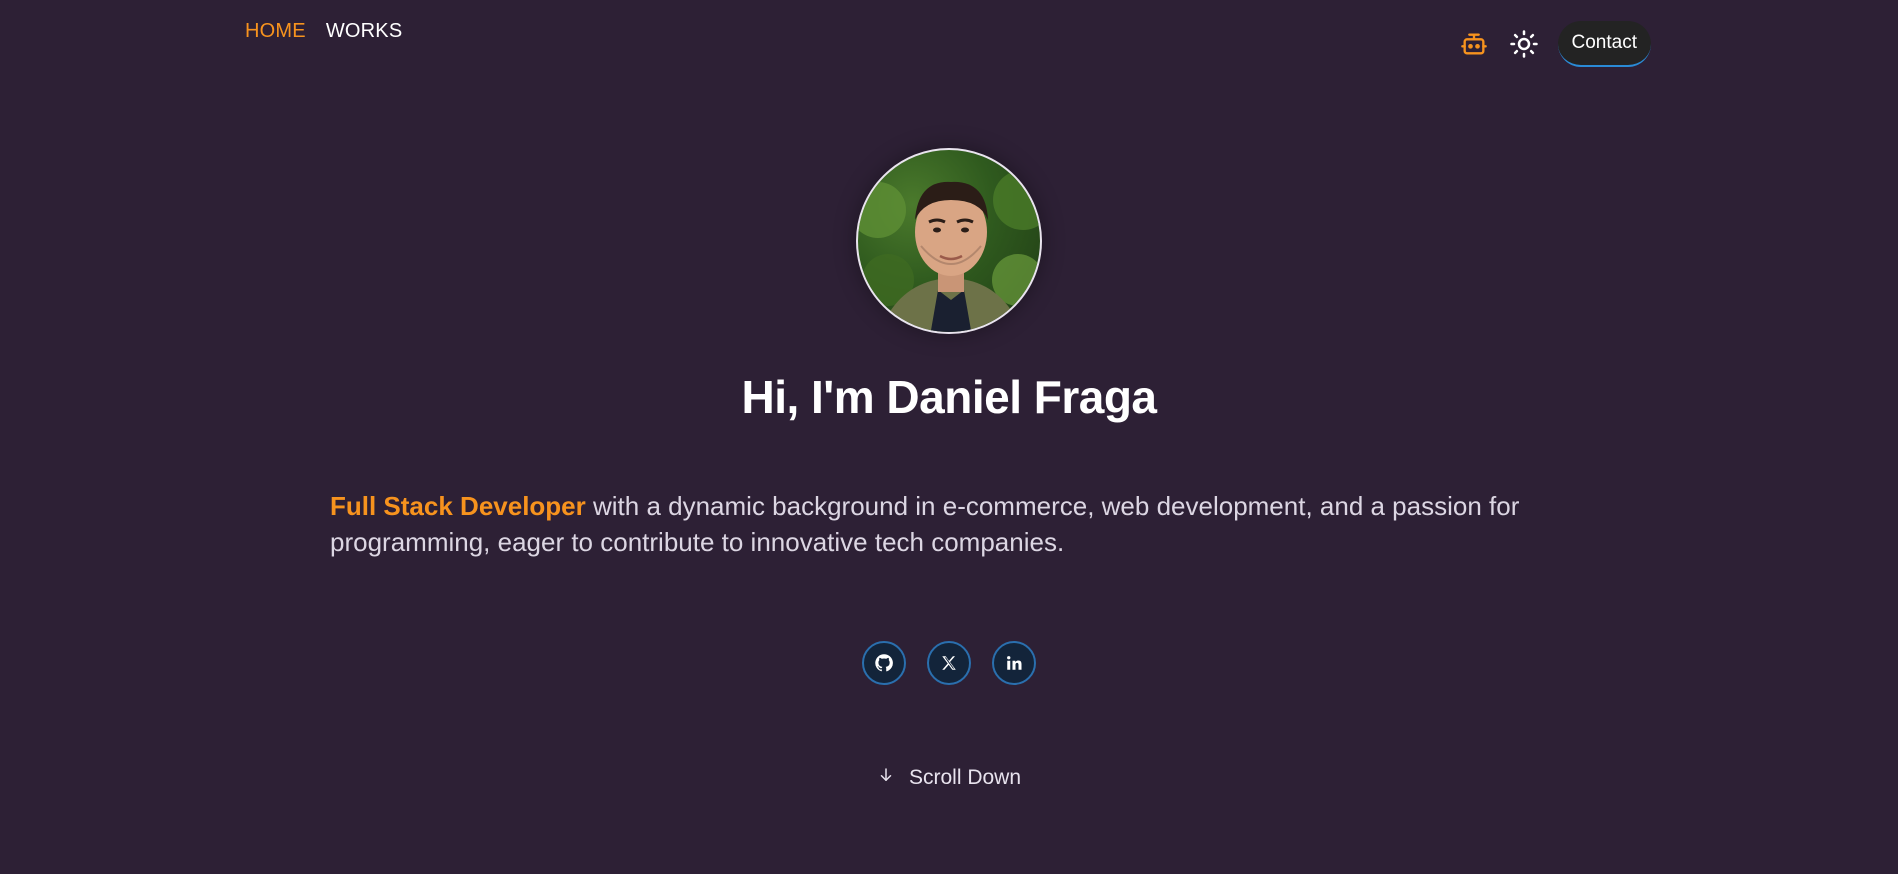  I want to click on arrow-down-icon, so click(886, 778).